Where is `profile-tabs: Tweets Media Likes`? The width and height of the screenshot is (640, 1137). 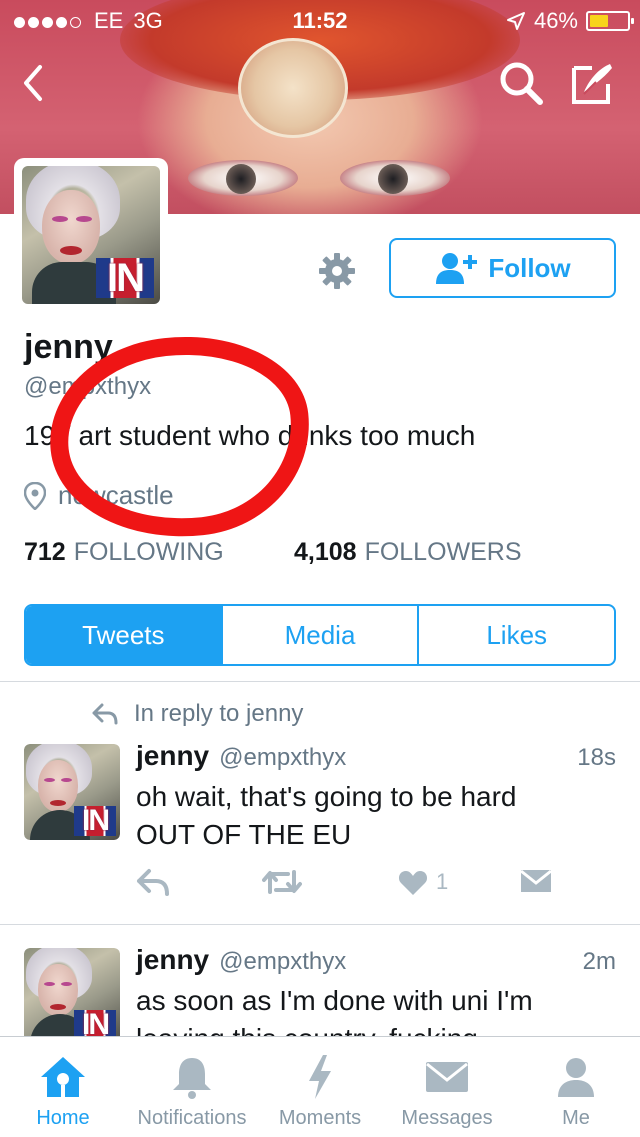
profile-tabs: Tweets Media Likes is located at coordinates (320, 635).